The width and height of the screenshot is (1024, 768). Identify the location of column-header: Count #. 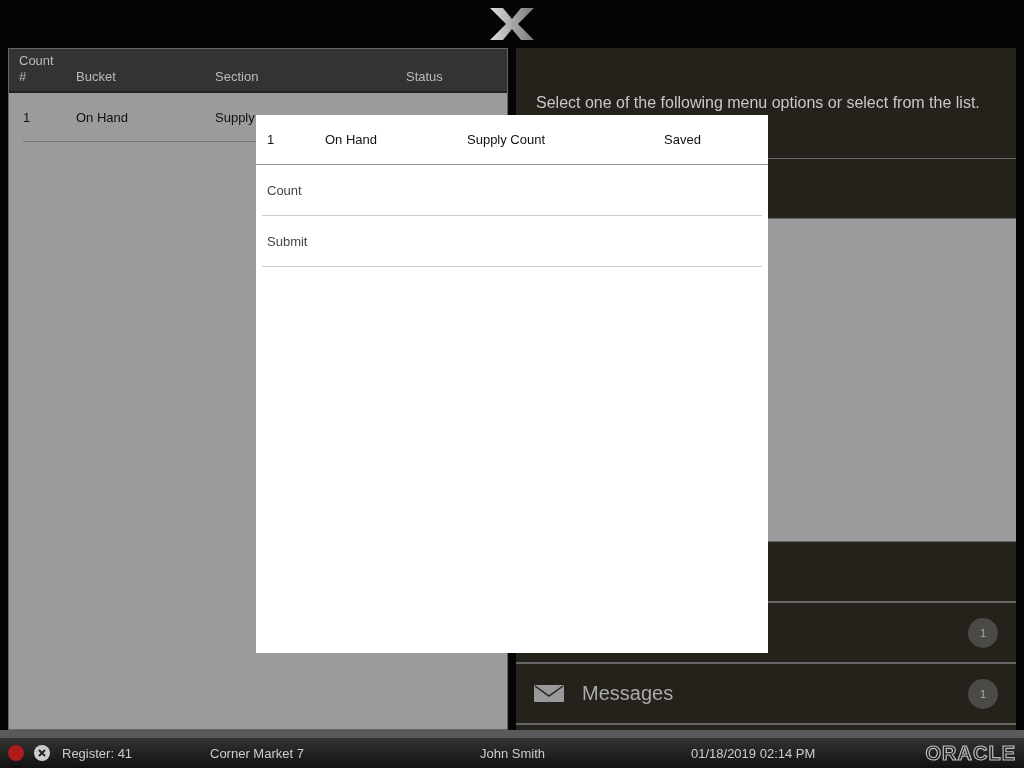
(37, 69).